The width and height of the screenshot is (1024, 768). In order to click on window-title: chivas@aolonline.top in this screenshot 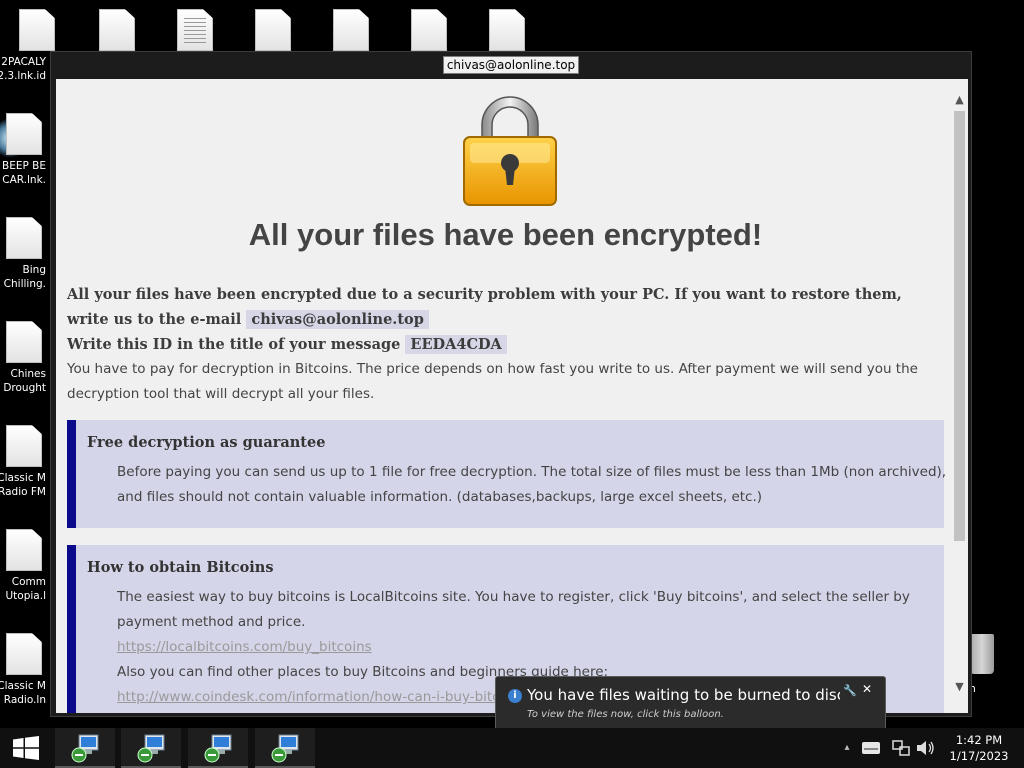, I will do `click(511, 65)`.